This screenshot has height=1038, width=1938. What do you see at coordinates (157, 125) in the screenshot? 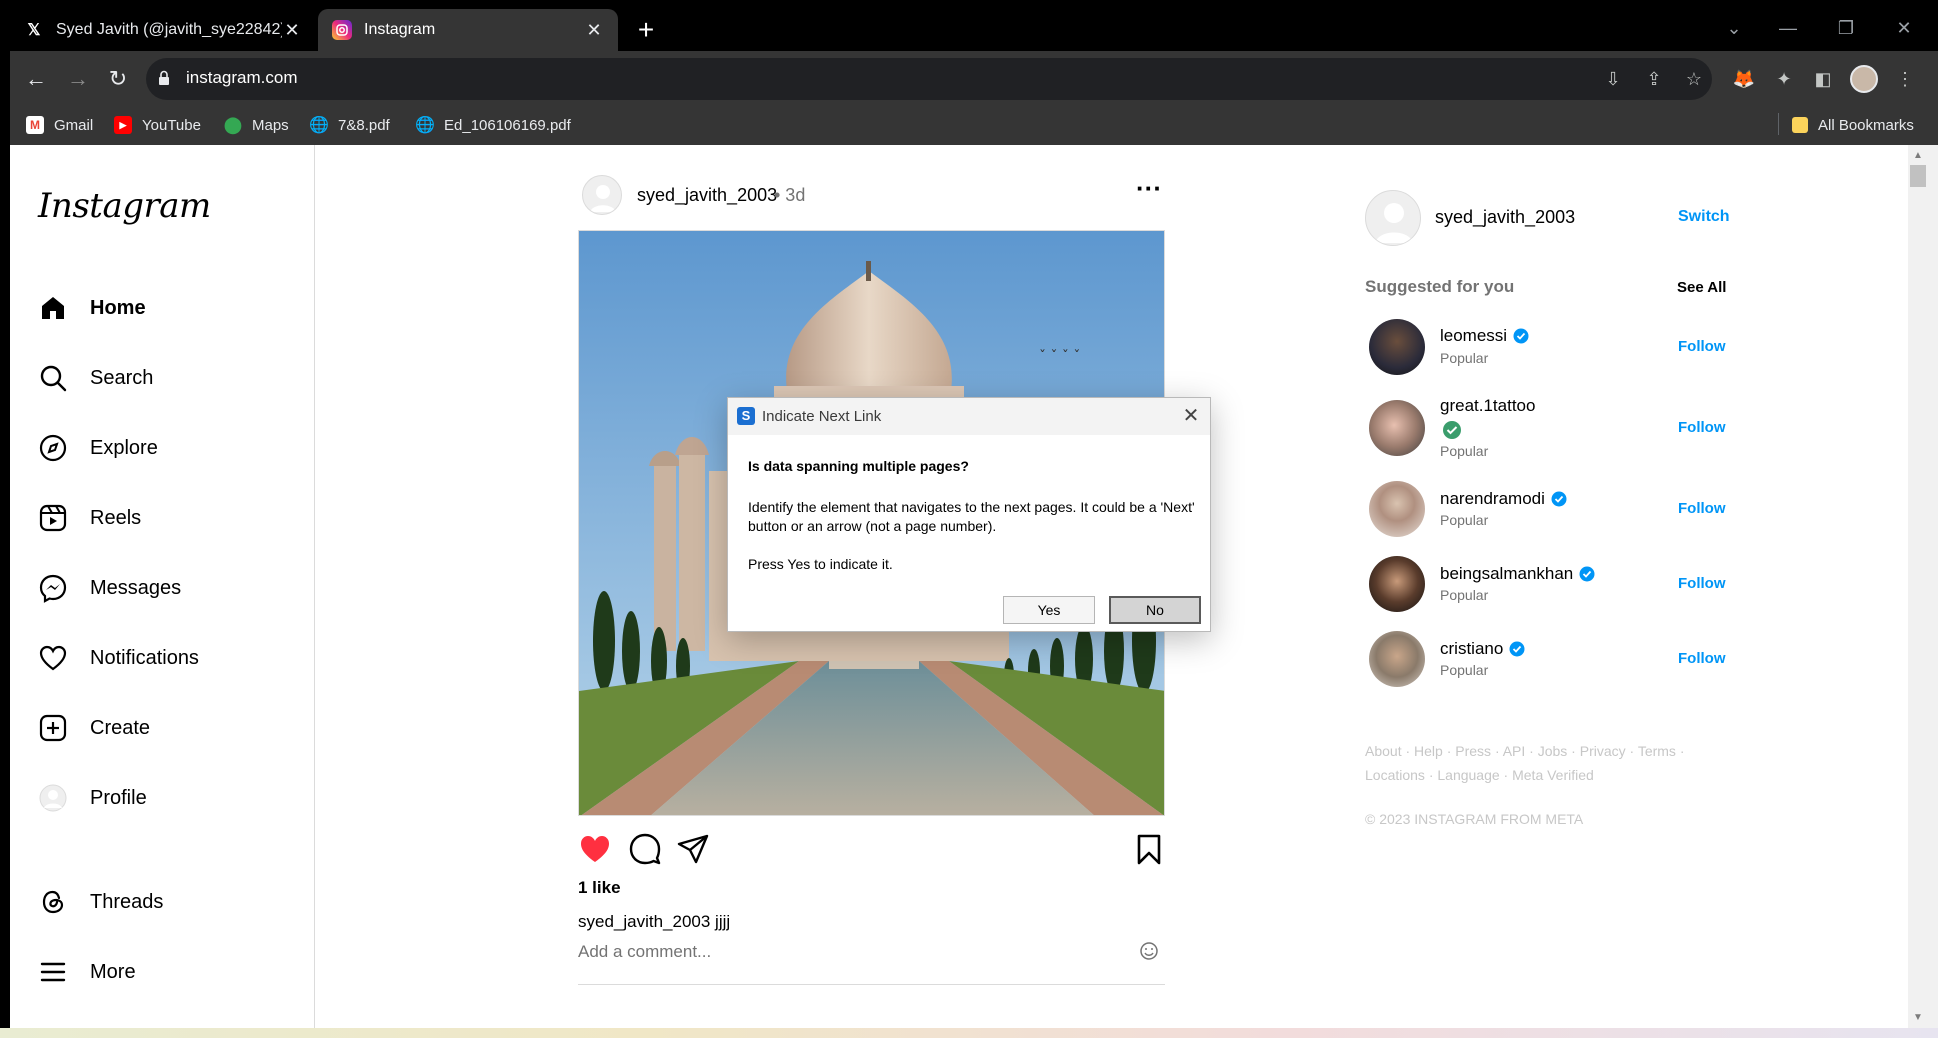
I see `bookmark-youtube: ▶ YouTube` at bounding box center [157, 125].